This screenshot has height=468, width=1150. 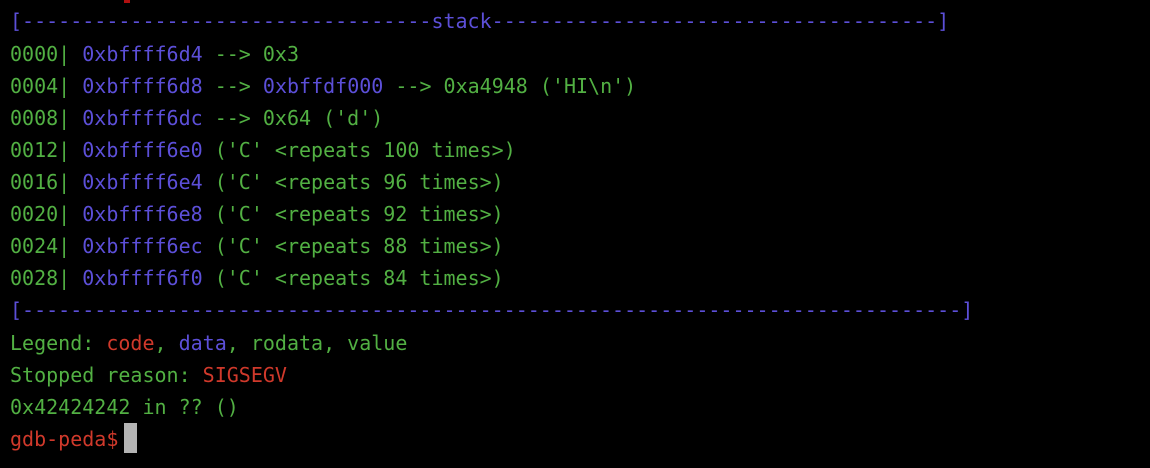 What do you see at coordinates (359, 150) in the screenshot?
I see `stack-value: ('C' <repeats 100 times>)` at bounding box center [359, 150].